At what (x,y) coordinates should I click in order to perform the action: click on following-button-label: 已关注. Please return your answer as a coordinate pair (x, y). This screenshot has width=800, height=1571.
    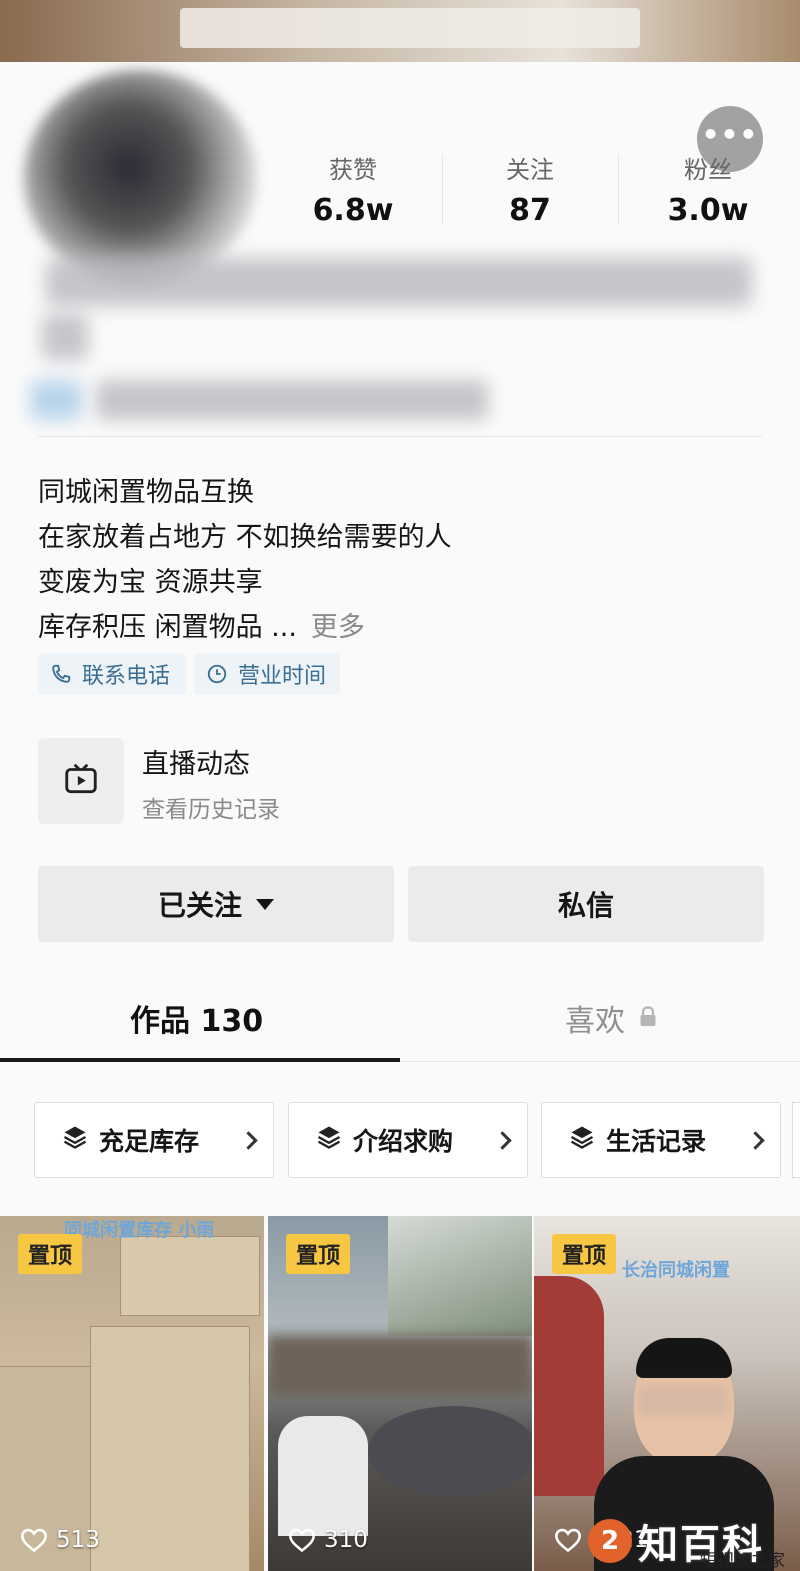
    Looking at the image, I should click on (199, 905).